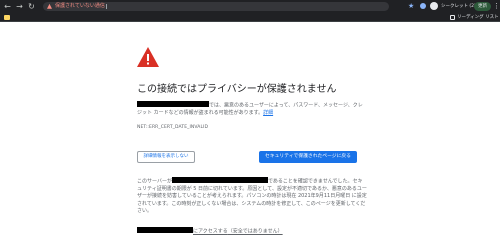 The image size is (500, 249). Describe the element at coordinates (148, 57) in the screenshot. I see `warning-triangle-icon` at that location.